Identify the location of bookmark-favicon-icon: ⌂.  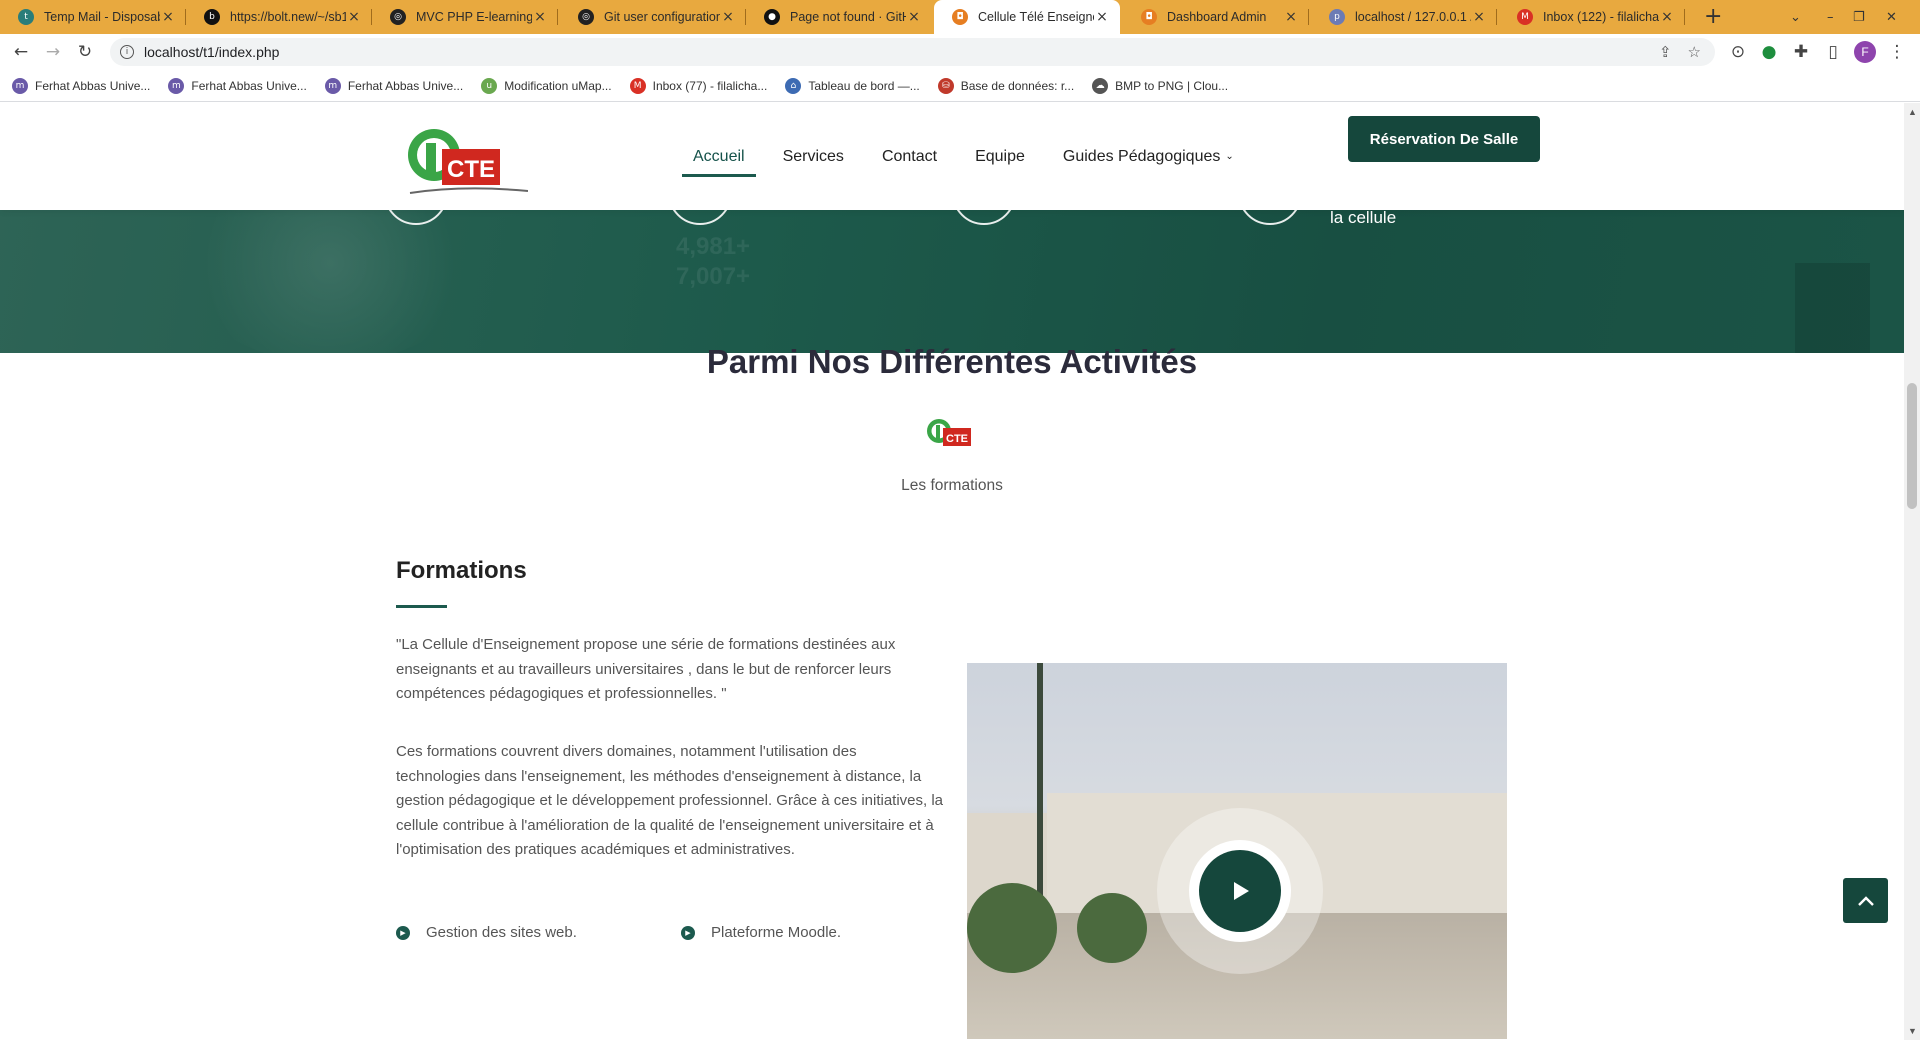
(793, 85).